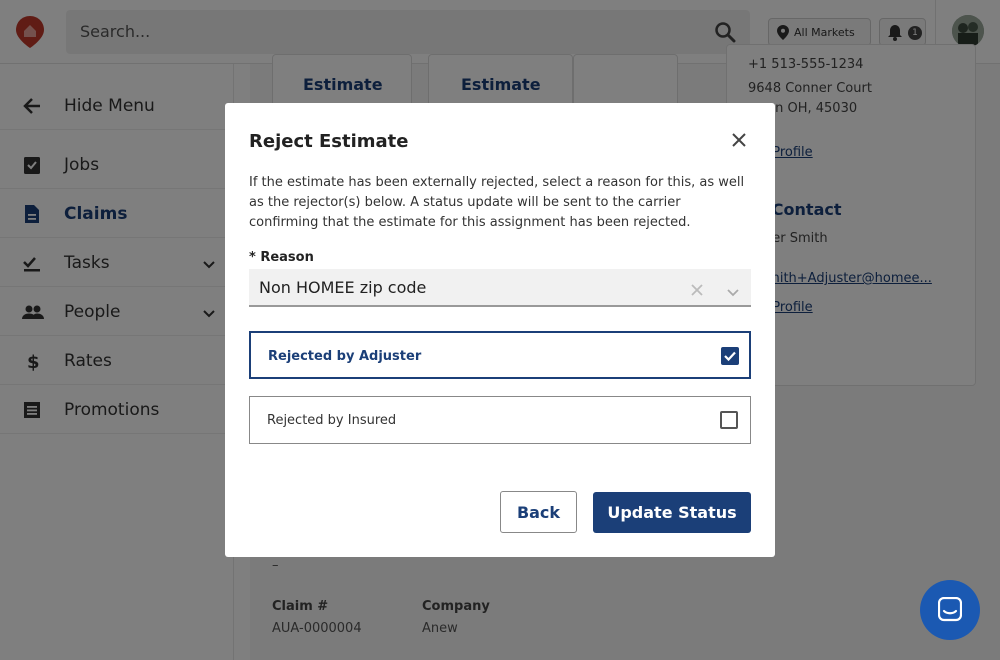 The width and height of the screenshot is (1000, 660). I want to click on chat-icon, so click(950, 609).